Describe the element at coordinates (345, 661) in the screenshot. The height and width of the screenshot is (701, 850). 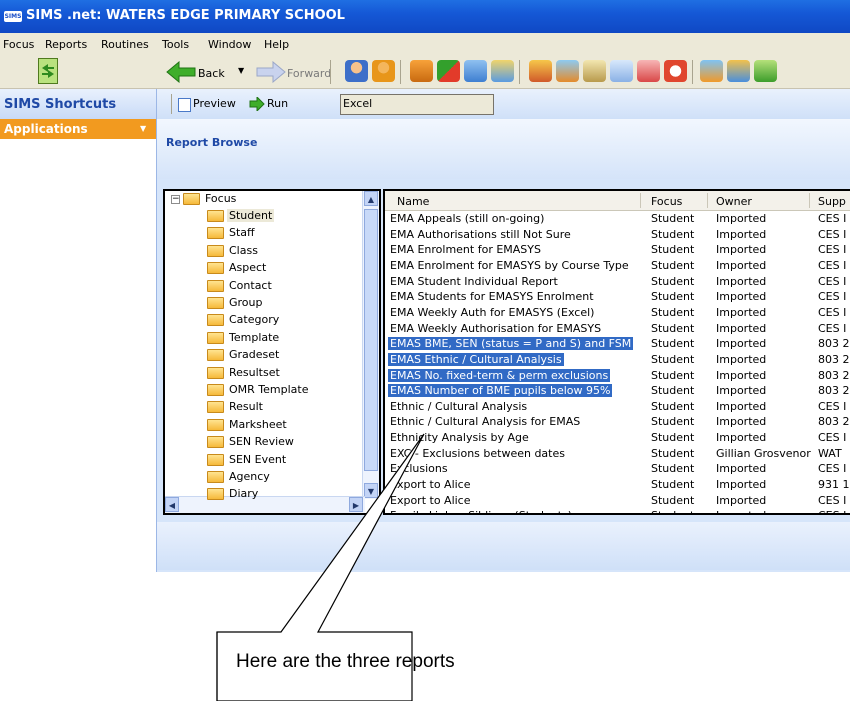
I see `callout-text: Here are the three reports` at that location.